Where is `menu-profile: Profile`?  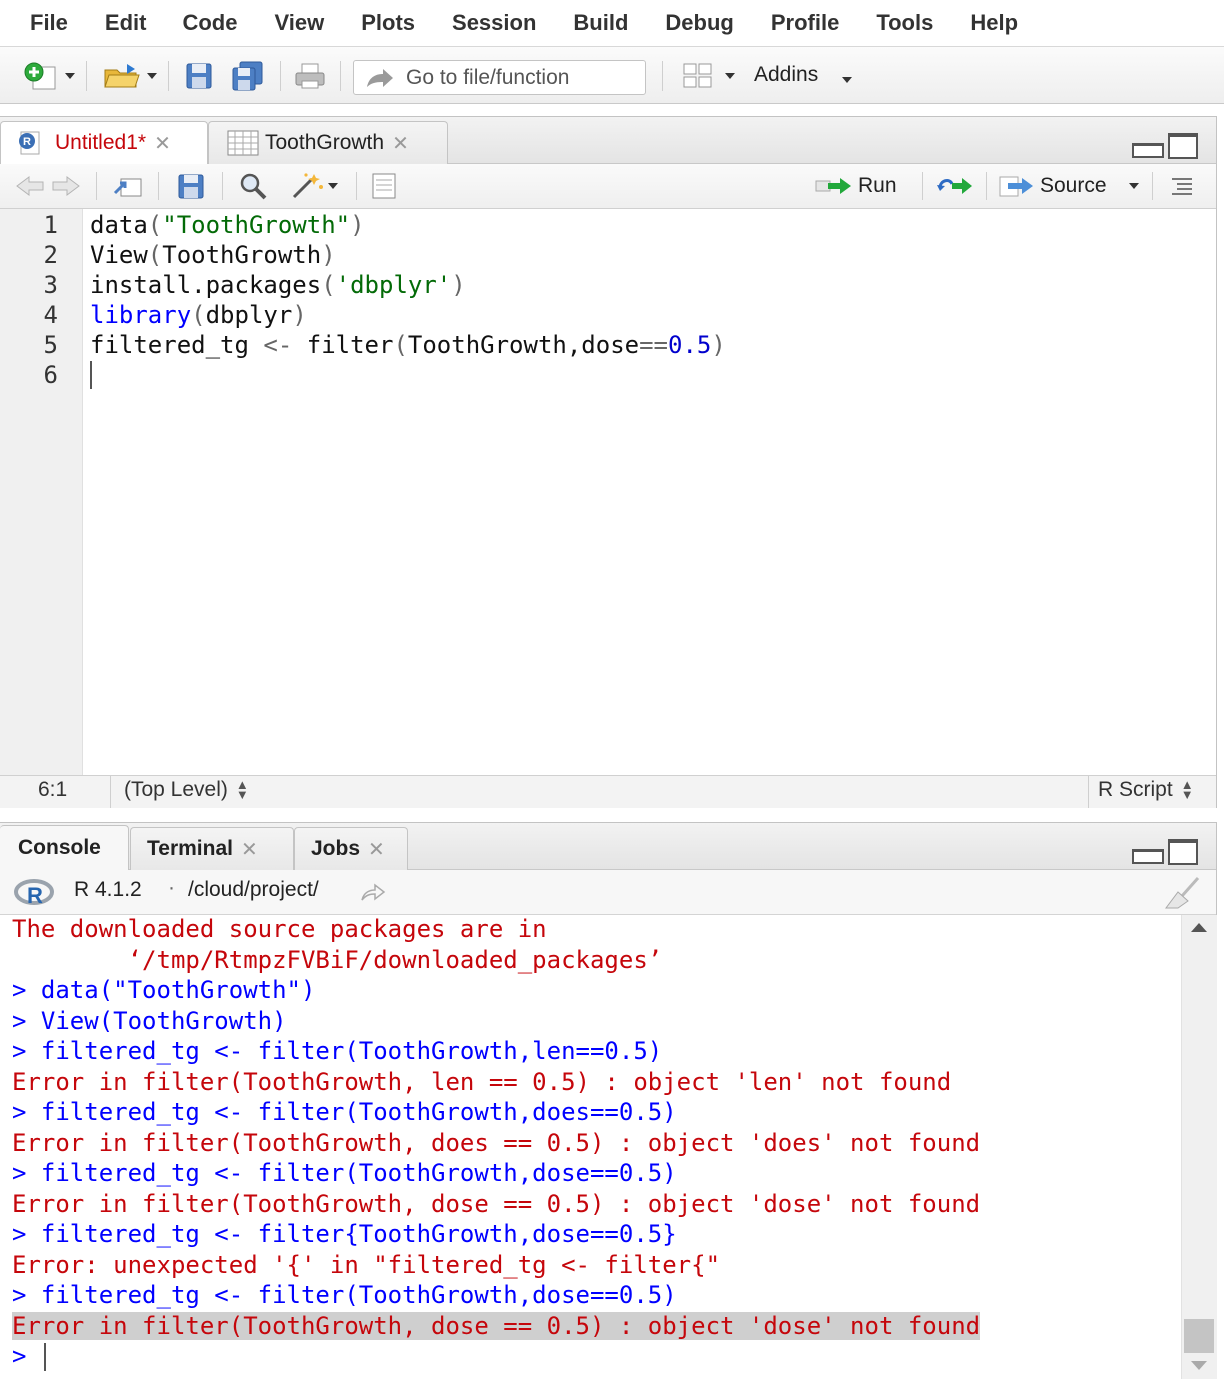
menu-profile: Profile is located at coordinates (805, 23).